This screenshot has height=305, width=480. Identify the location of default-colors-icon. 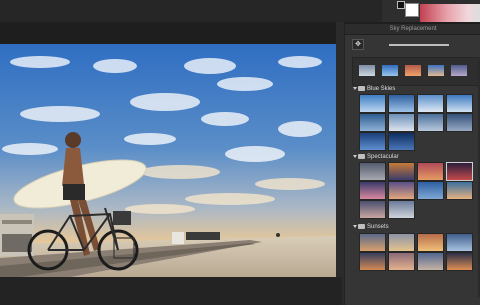
(401, 5).